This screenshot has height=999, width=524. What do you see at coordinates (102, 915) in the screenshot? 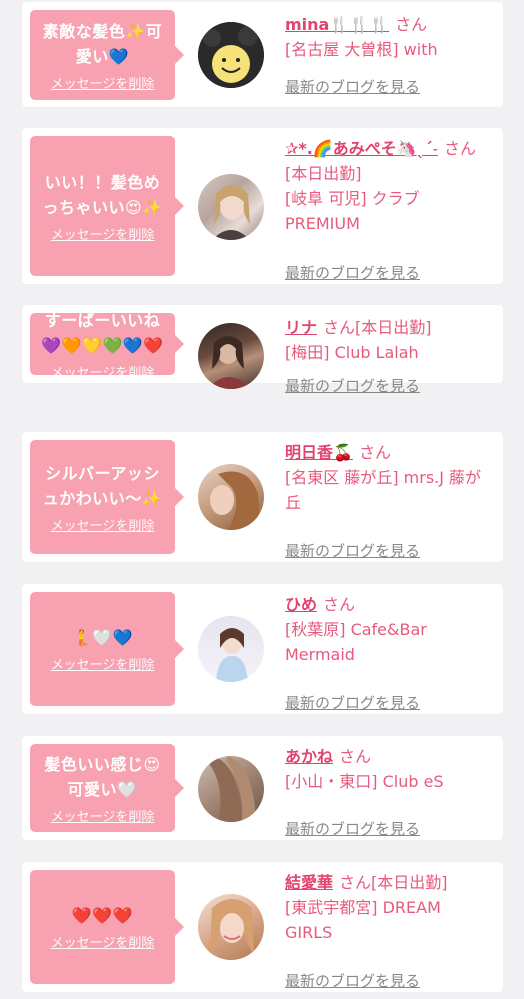
I see `comment-text: ❤️❤️❤️` at bounding box center [102, 915].